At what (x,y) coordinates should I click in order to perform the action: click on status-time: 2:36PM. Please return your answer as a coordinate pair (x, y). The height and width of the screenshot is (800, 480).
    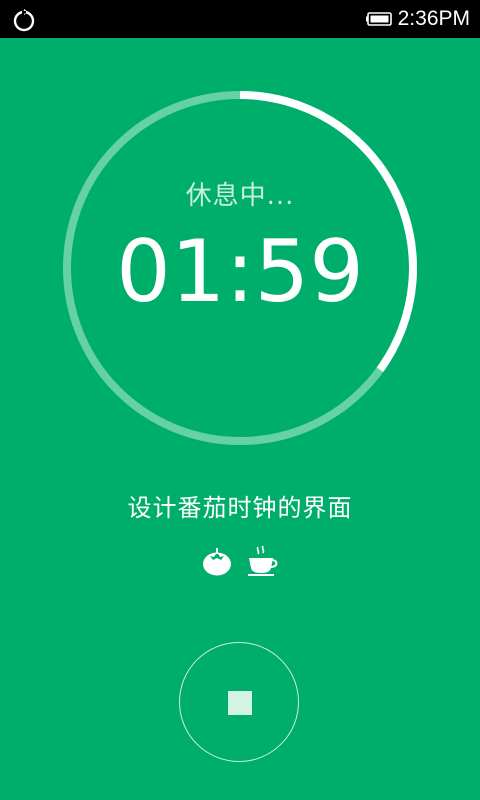
    Looking at the image, I should click on (433, 18).